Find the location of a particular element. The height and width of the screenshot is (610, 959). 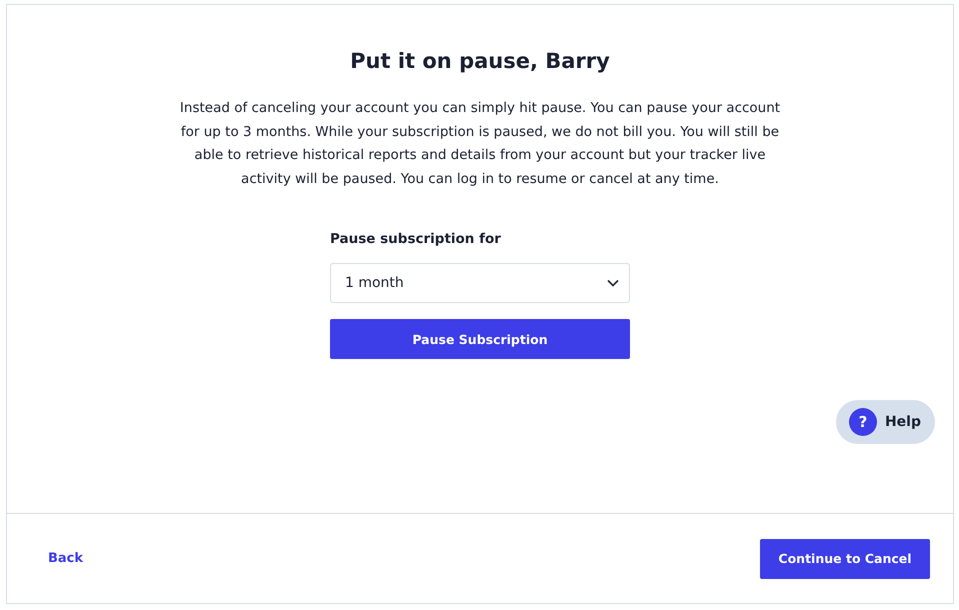

back-link: Back is located at coordinates (66, 558).